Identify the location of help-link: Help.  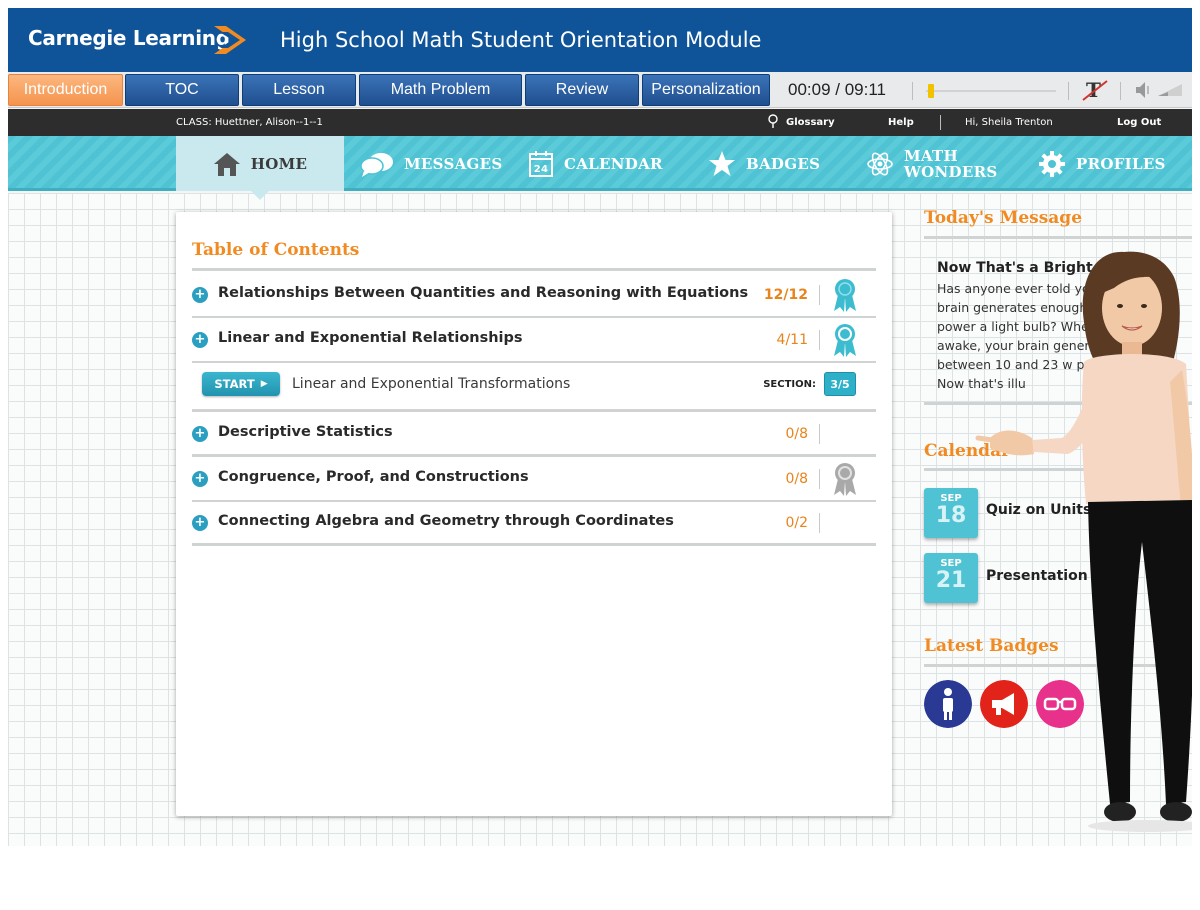
(901, 122).